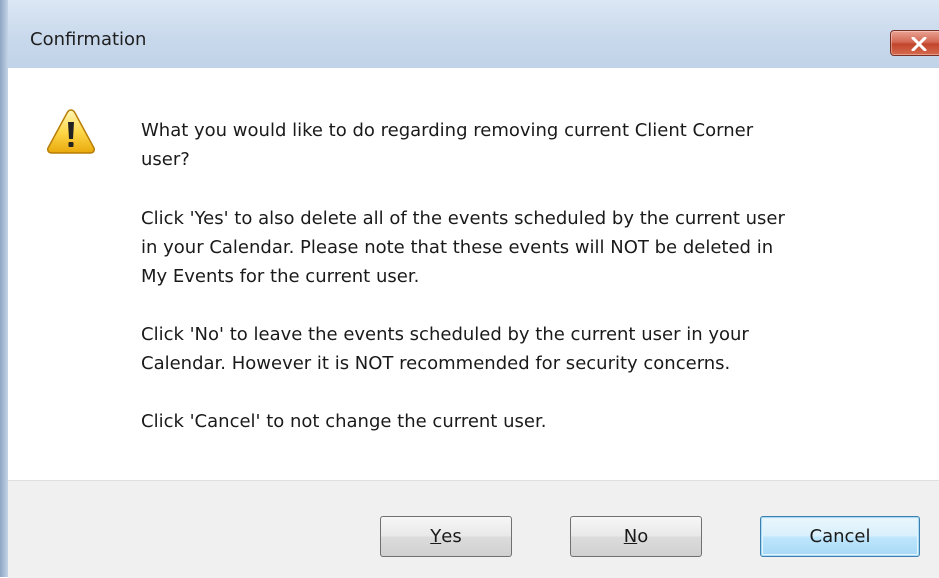 Image resolution: width=939 pixels, height=578 pixels. I want to click on no-button: No, so click(636, 536).